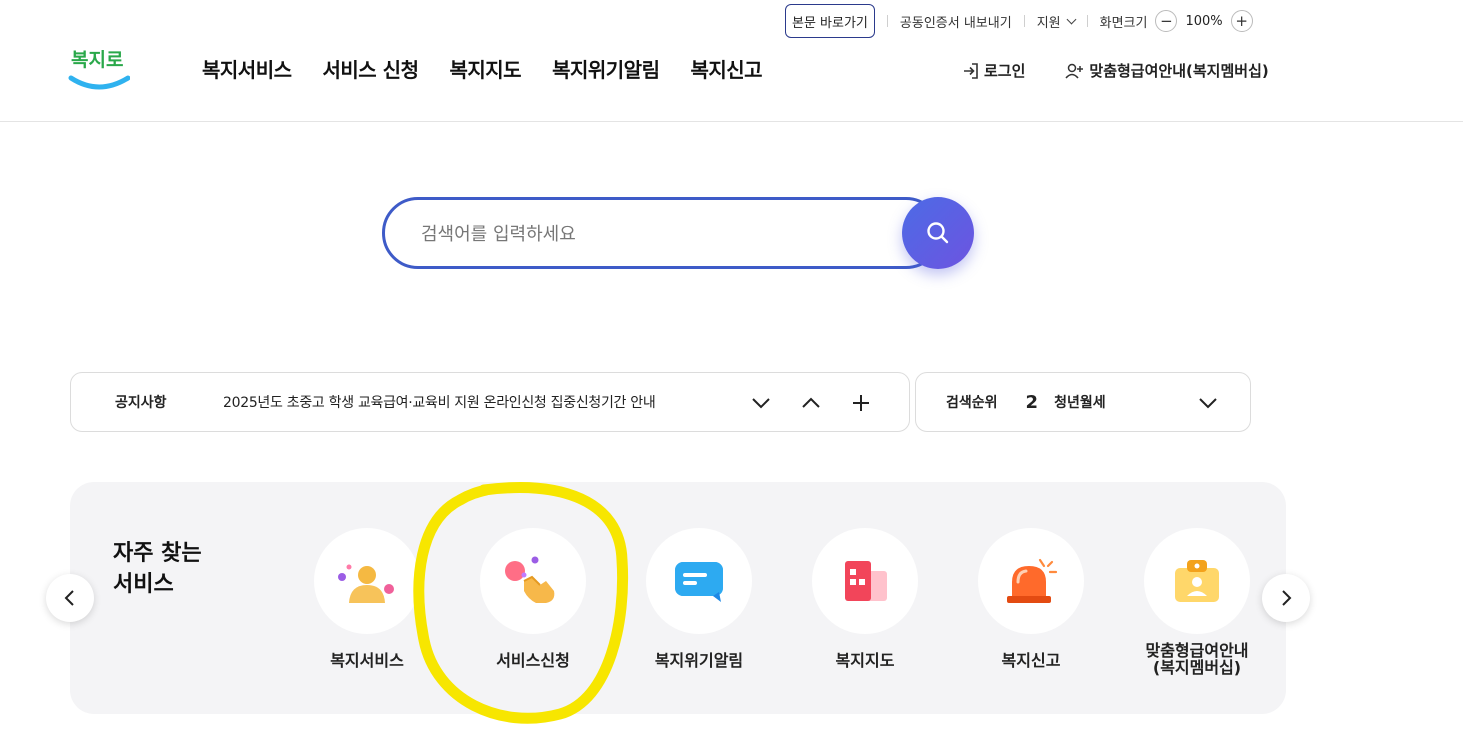  What do you see at coordinates (699, 660) in the screenshot?
I see `service-label: 복지위기알림` at bounding box center [699, 660].